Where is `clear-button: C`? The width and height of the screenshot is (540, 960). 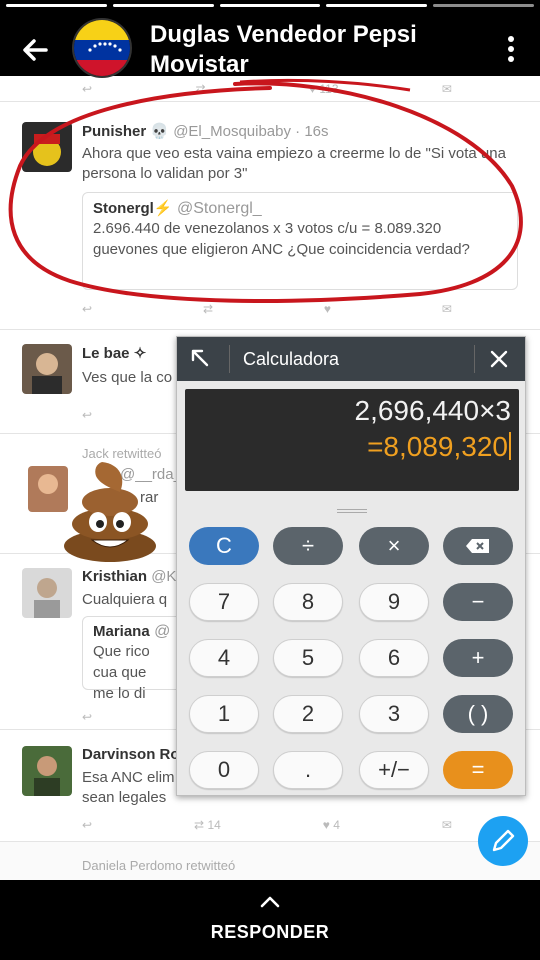
clear-button: C is located at coordinates (224, 546).